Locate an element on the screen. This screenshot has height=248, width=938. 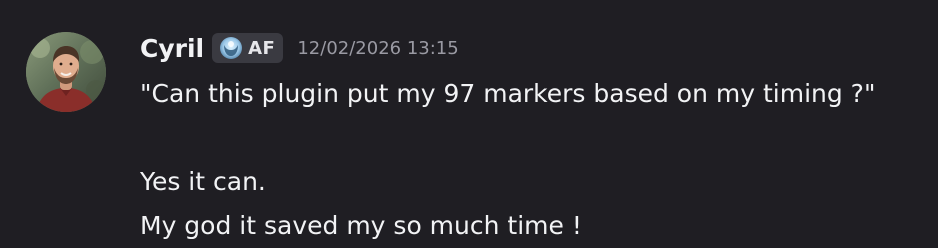
message-line-blank is located at coordinates (535, 138).